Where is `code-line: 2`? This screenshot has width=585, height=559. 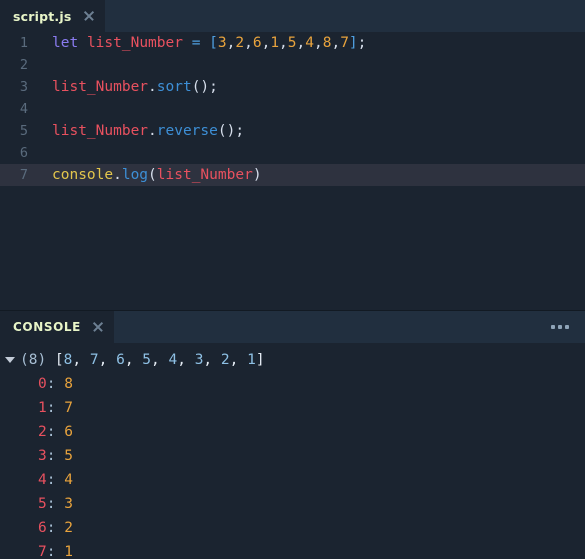
code-line: 2 is located at coordinates (292, 65).